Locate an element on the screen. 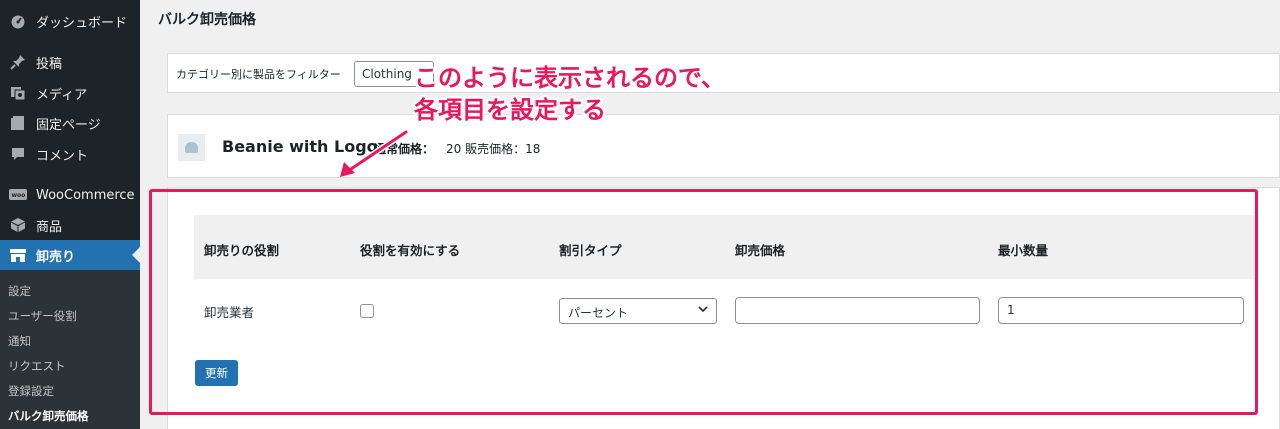 This screenshot has width=1280, height=429. menu-wholesale: 卸売り is located at coordinates (70, 255).